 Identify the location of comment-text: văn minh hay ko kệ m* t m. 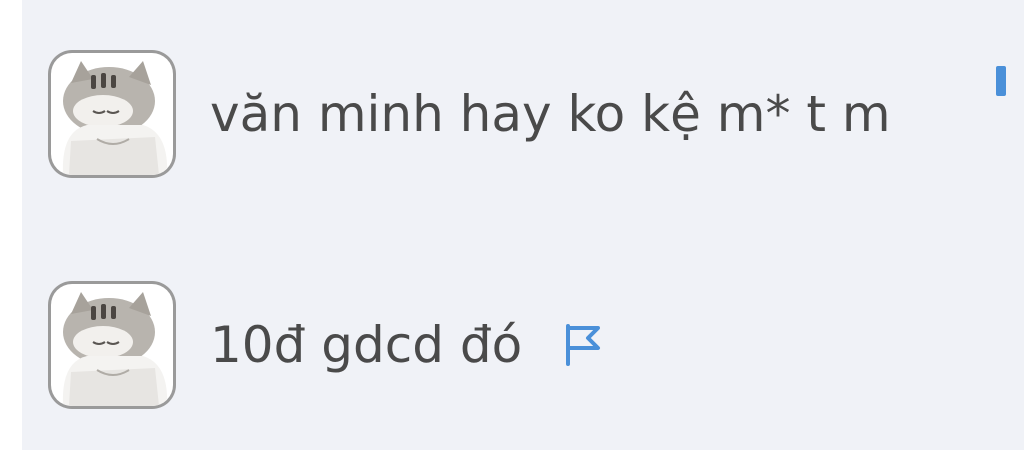
(550, 114).